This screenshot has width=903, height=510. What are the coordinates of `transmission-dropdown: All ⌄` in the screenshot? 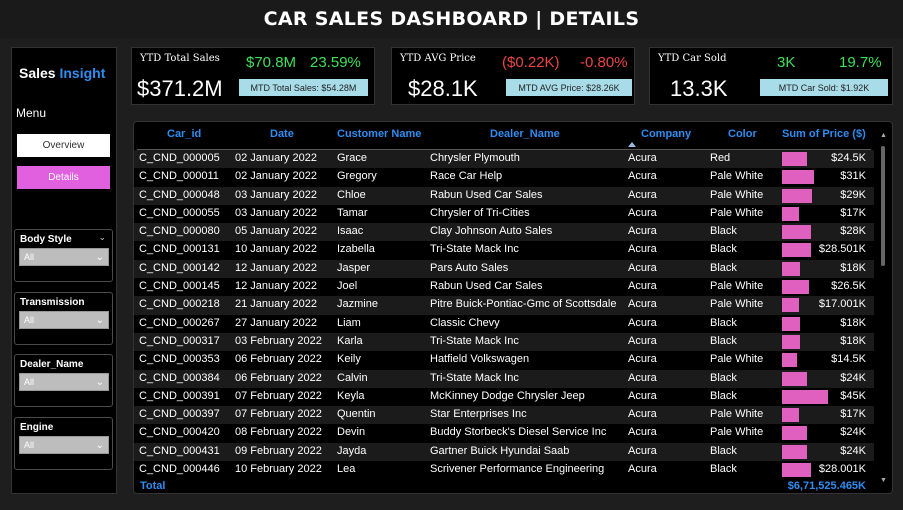 It's located at (64, 320).